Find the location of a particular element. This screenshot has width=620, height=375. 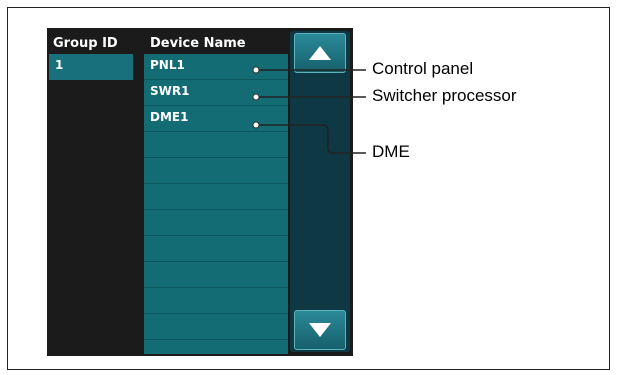

callout-dot-control-panel is located at coordinates (256, 70).